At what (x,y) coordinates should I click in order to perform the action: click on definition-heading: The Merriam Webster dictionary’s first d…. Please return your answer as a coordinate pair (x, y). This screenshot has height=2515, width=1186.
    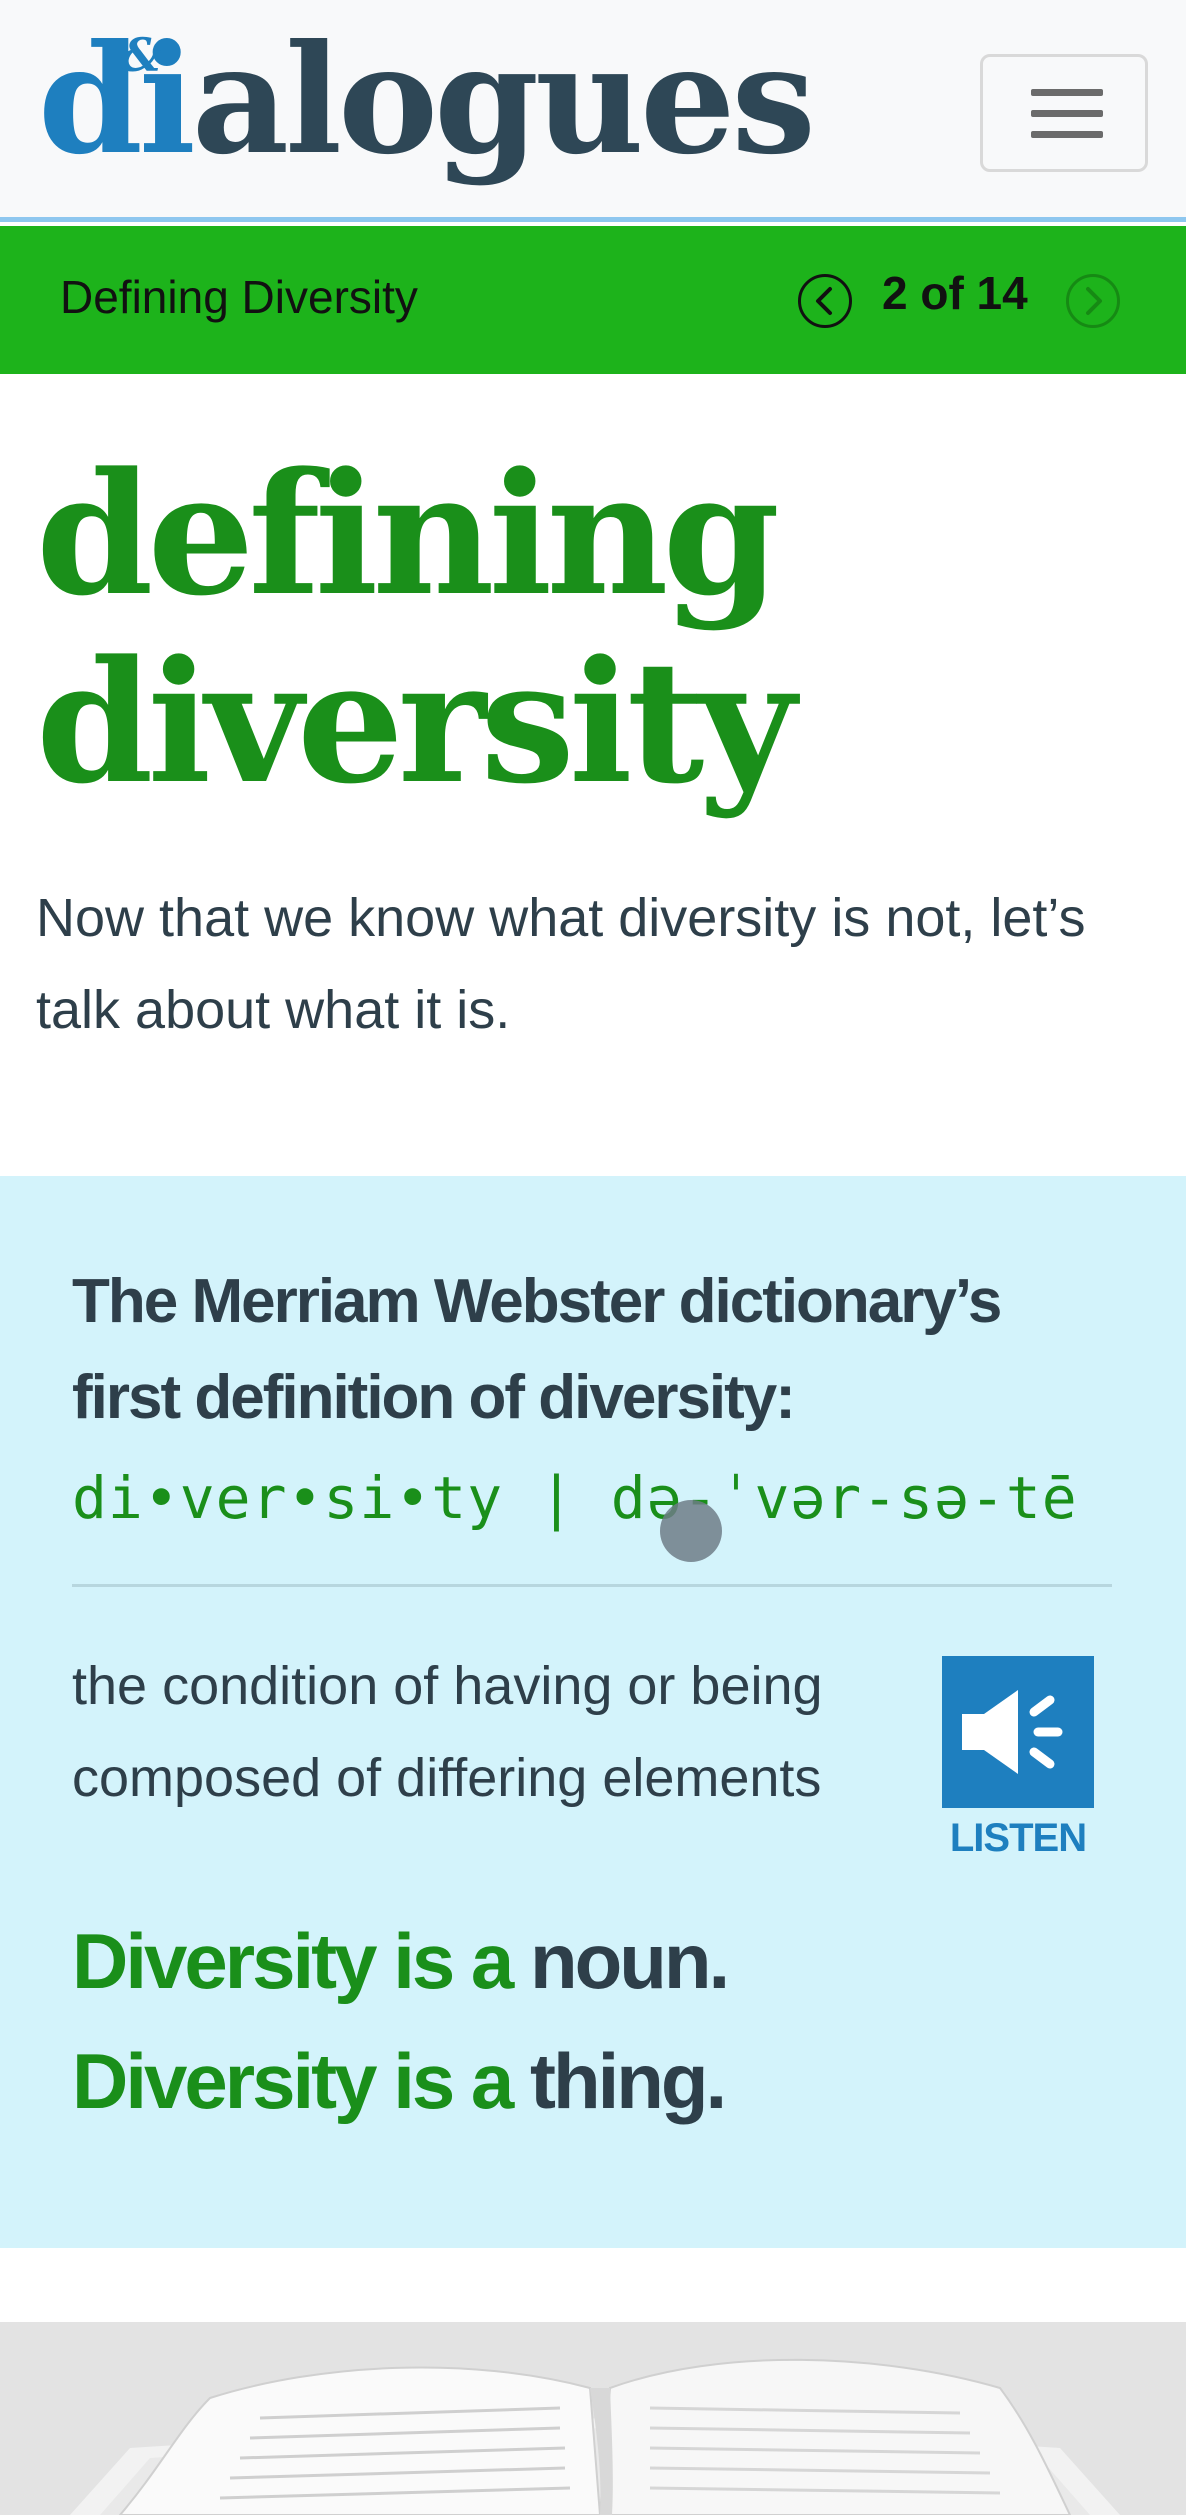
    Looking at the image, I should click on (537, 1349).